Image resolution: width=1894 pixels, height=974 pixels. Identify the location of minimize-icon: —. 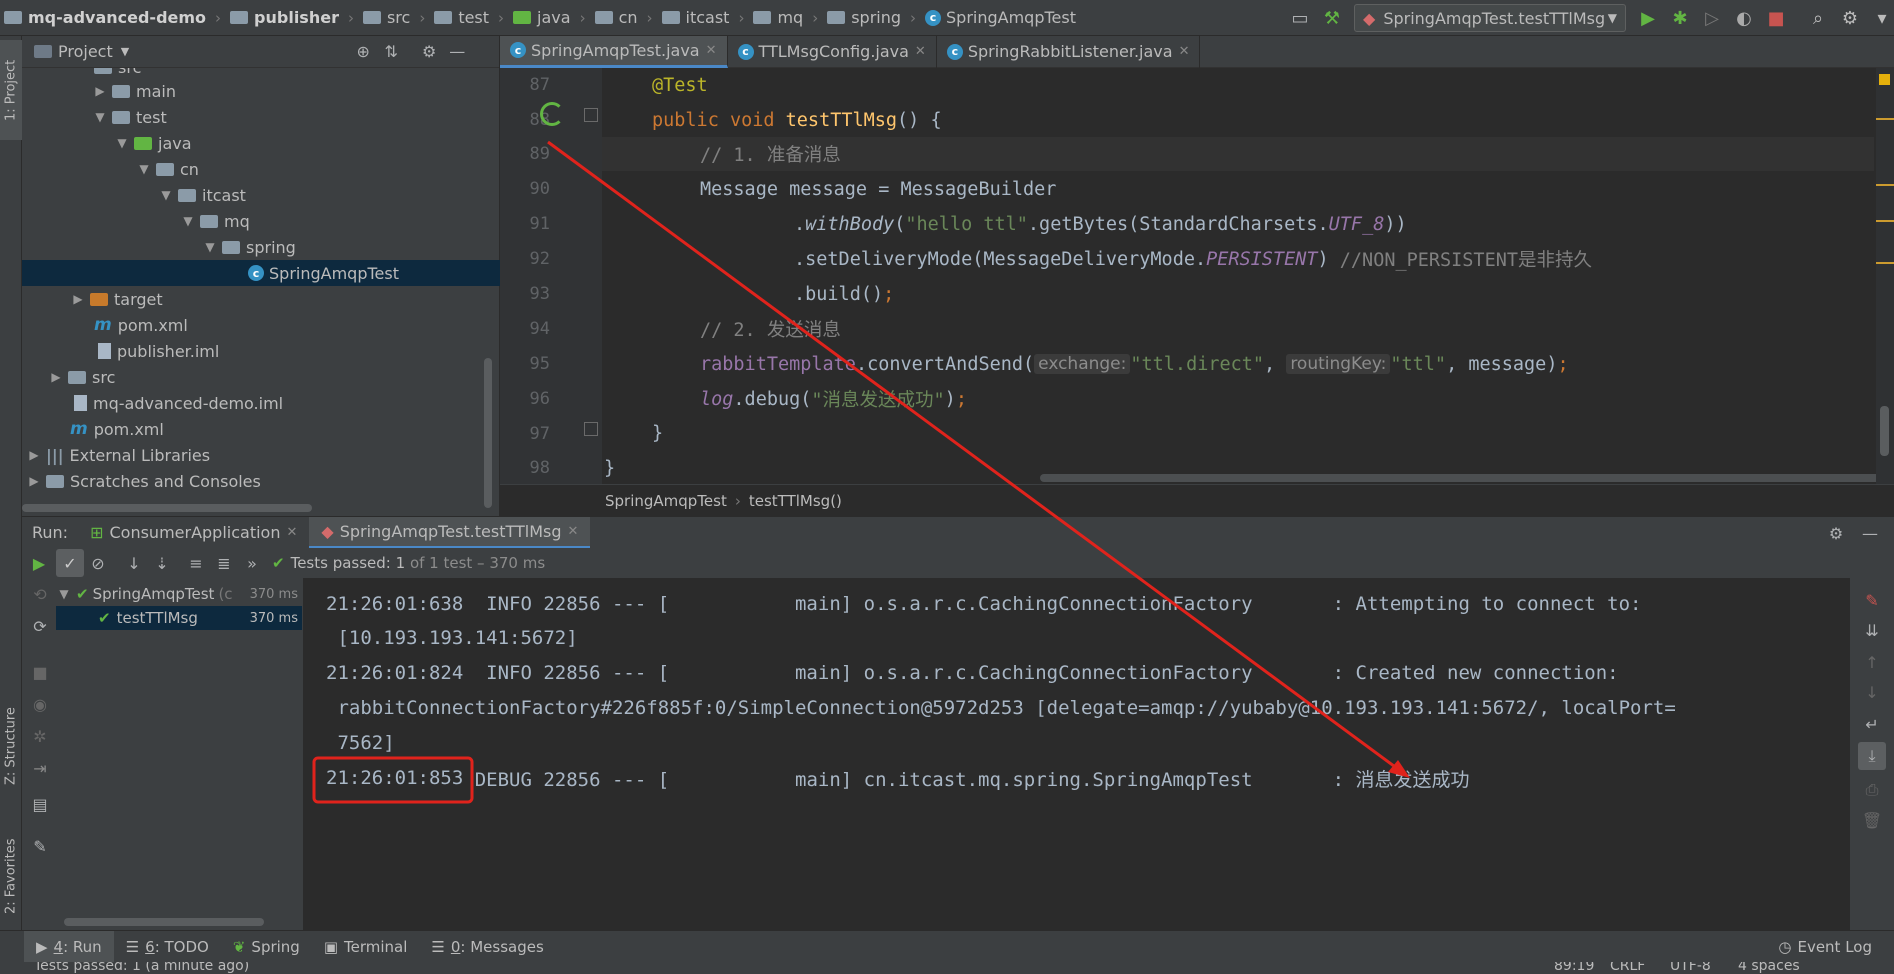
(1870, 533).